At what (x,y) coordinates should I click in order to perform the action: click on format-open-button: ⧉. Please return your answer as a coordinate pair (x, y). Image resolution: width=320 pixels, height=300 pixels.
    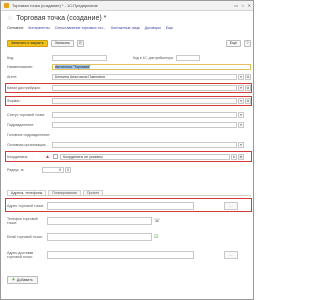
    Looking at the image, I should click on (248, 100).